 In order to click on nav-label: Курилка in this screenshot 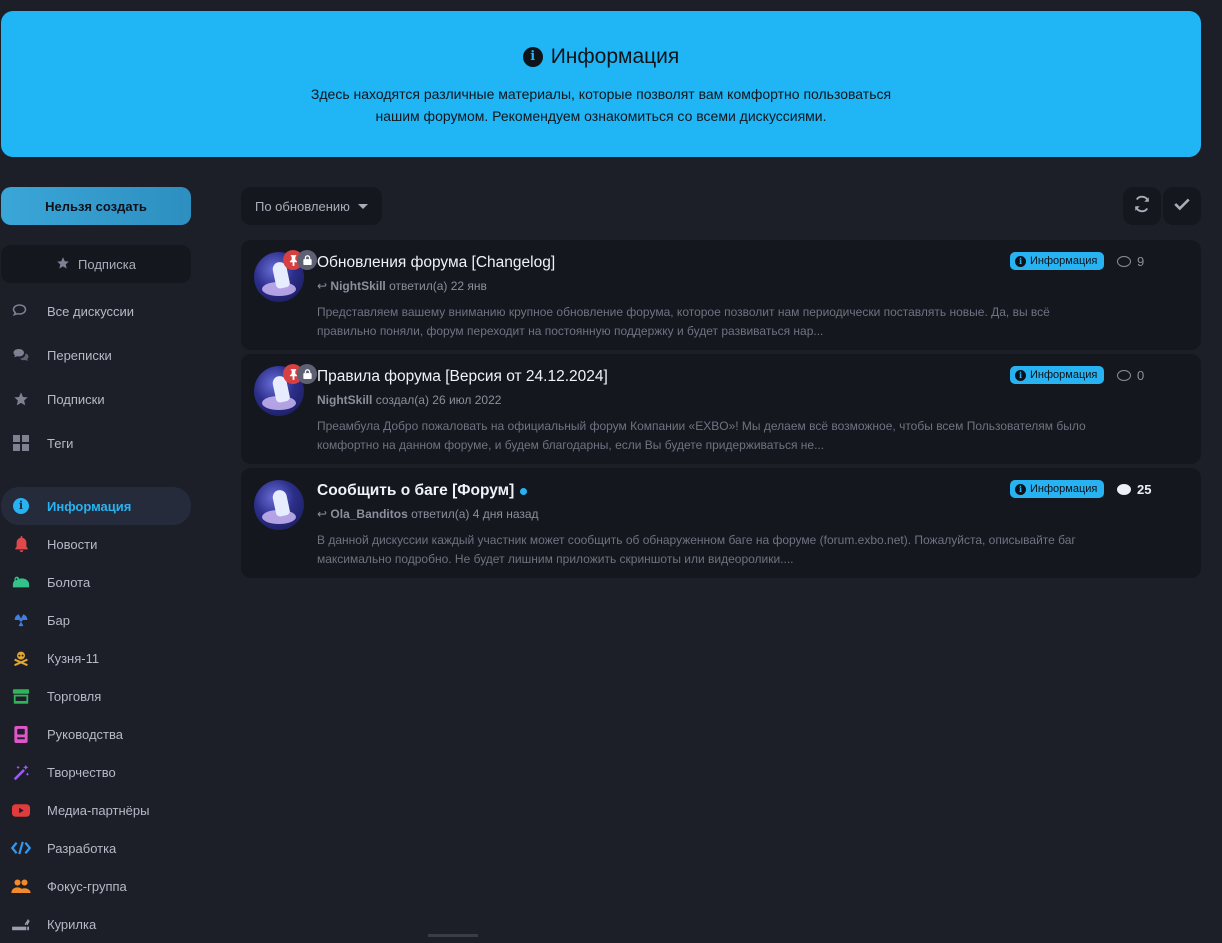, I will do `click(72, 924)`.